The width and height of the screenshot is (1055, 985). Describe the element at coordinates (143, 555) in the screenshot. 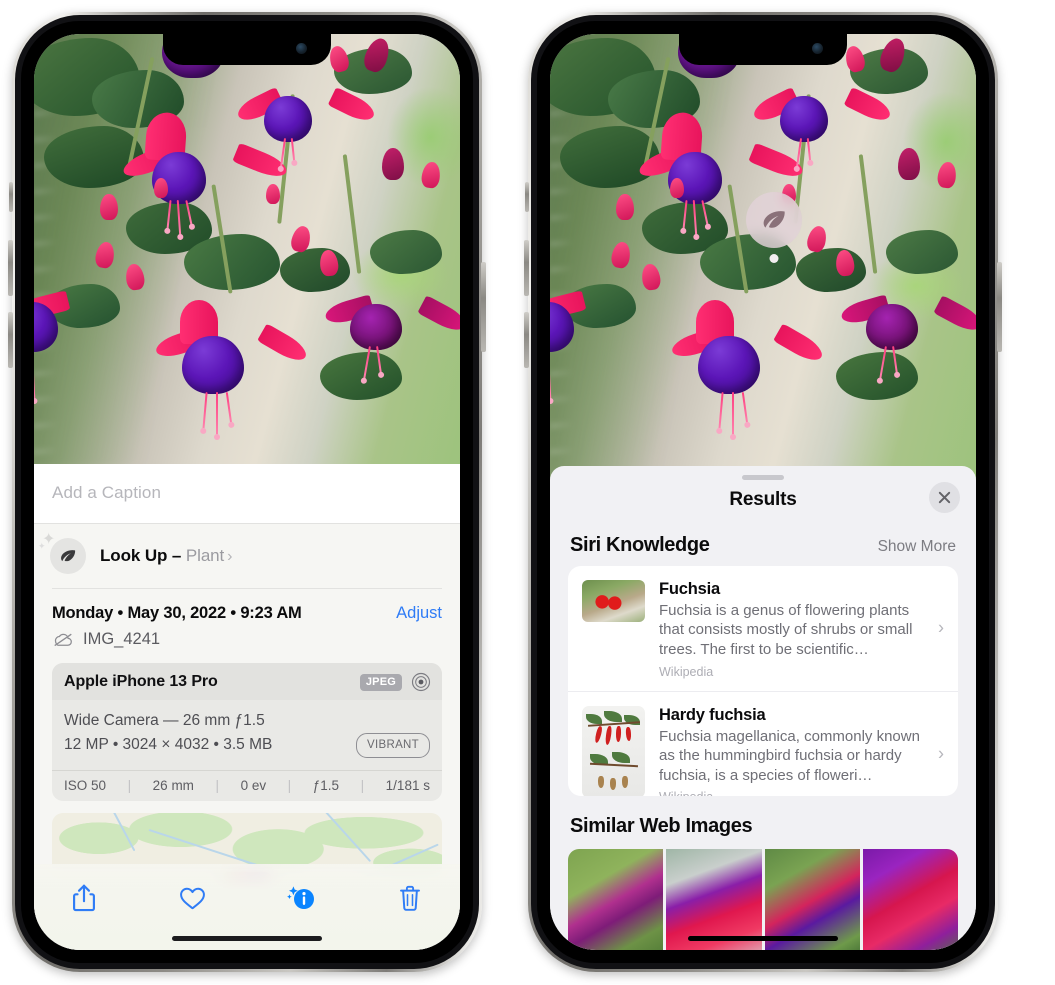

I see `look-up-text: Look Up –` at that location.